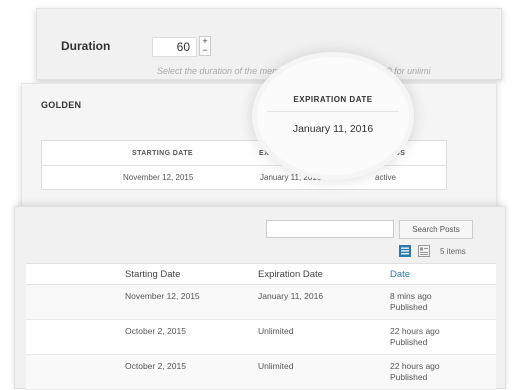  I want to click on row-expiration-date: January 11, 2016, so click(291, 296).